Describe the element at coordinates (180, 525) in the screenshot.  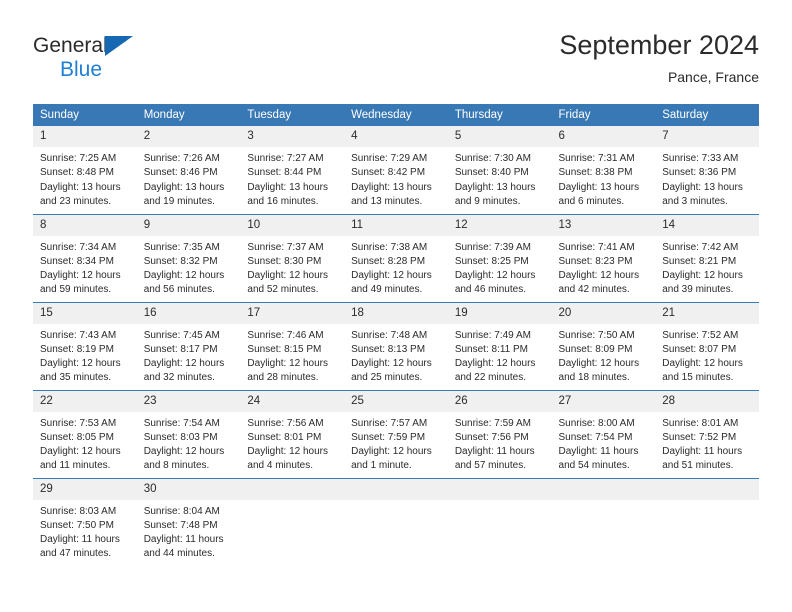
I see `sunset-text: Sunset: 7:48 PM` at that location.